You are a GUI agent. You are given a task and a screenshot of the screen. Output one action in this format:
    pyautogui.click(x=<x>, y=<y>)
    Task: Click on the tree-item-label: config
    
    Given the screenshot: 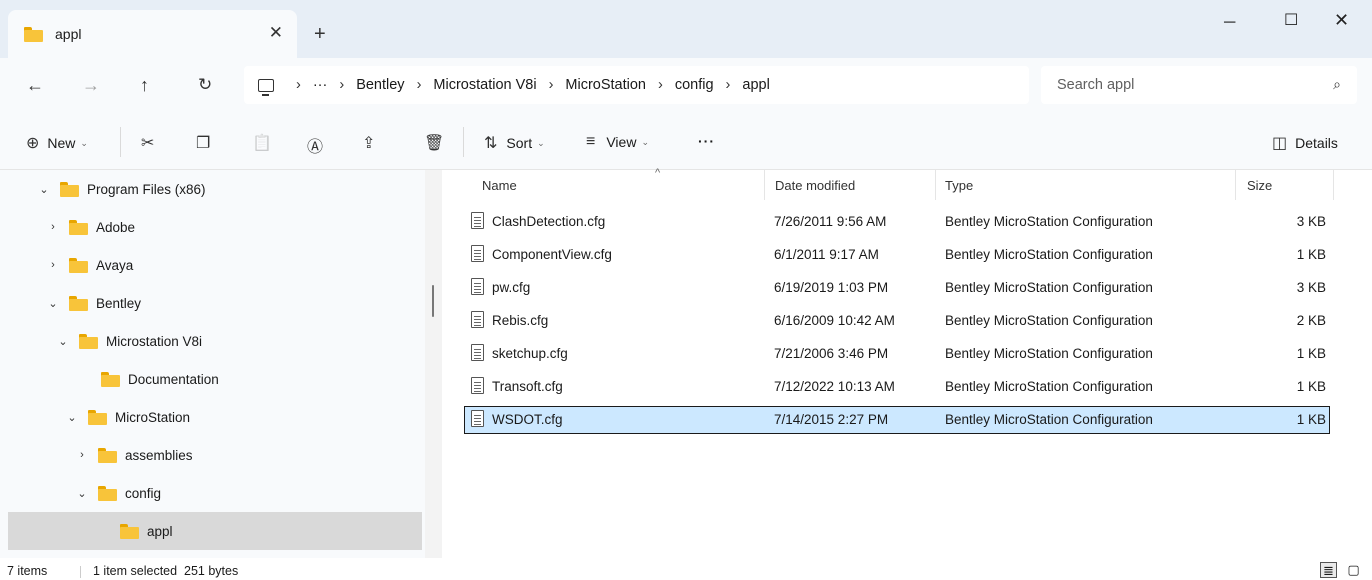 What is the action you would take?
    pyautogui.click(x=143, y=493)
    